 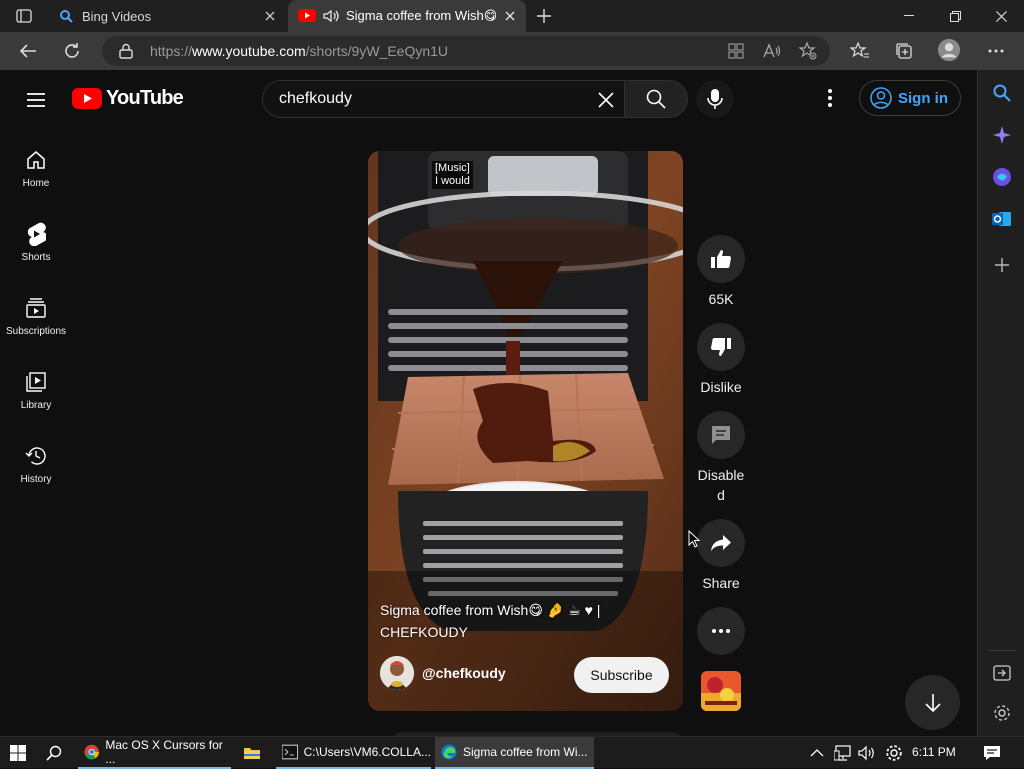 I want to click on add-sidebar-app-icon, so click(x=1002, y=265).